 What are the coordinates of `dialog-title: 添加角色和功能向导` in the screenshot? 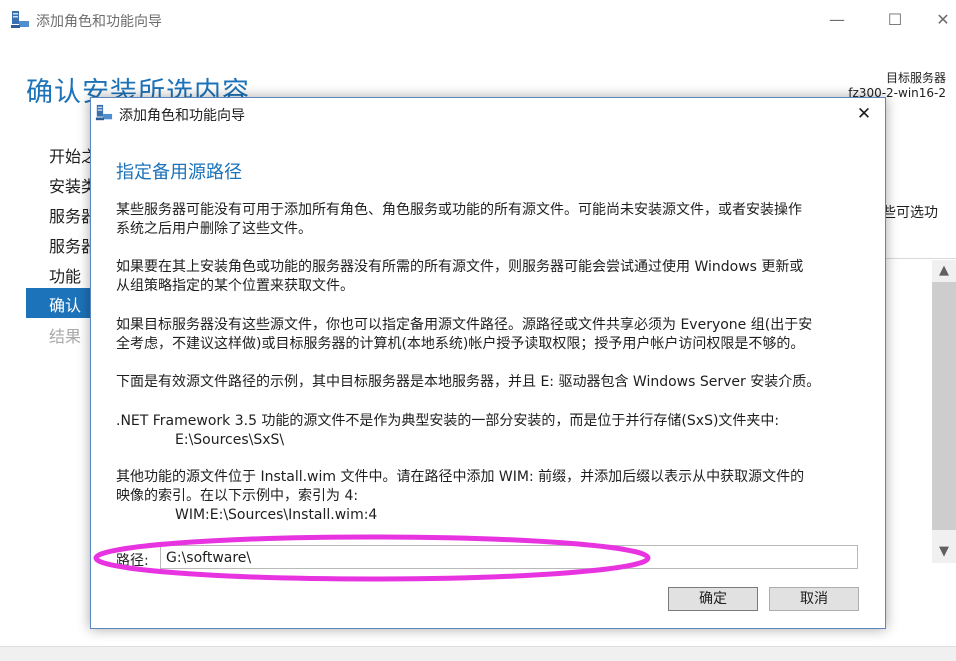 It's located at (182, 116).